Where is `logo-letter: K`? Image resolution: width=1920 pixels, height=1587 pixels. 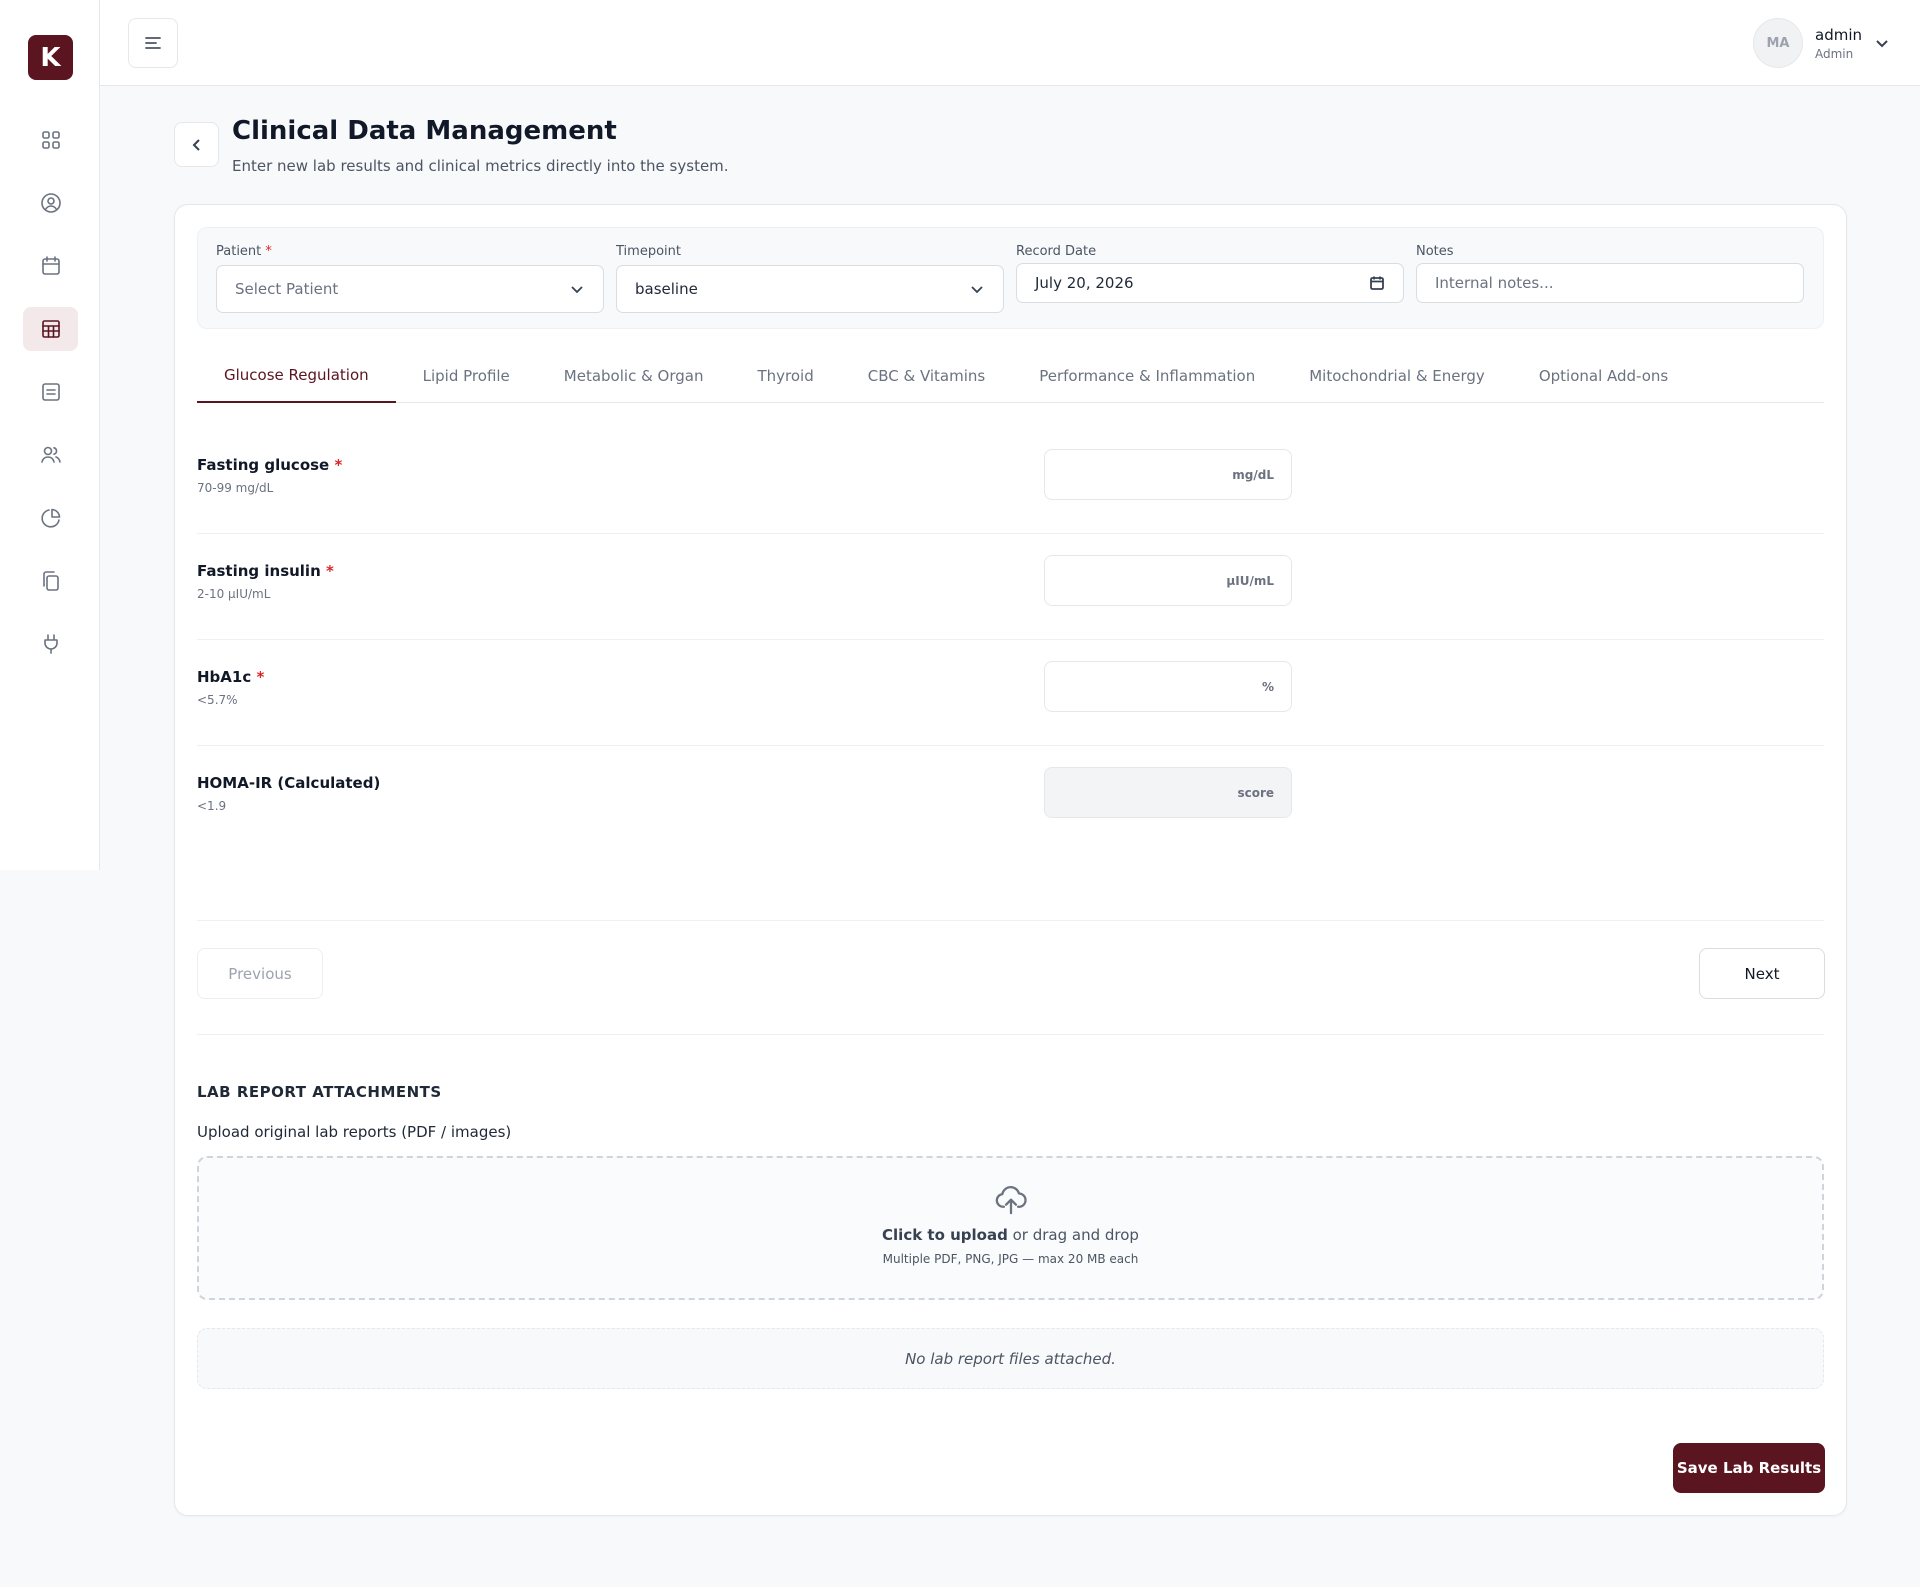
logo-letter: K is located at coordinates (50, 57).